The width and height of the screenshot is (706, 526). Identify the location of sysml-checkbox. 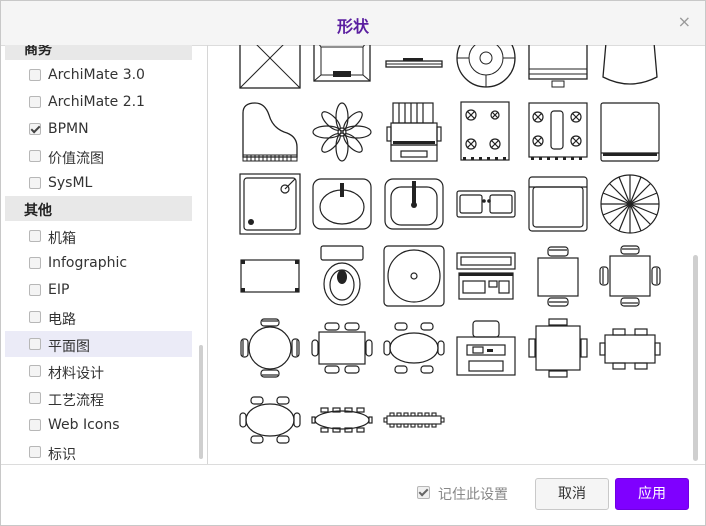
(35, 183).